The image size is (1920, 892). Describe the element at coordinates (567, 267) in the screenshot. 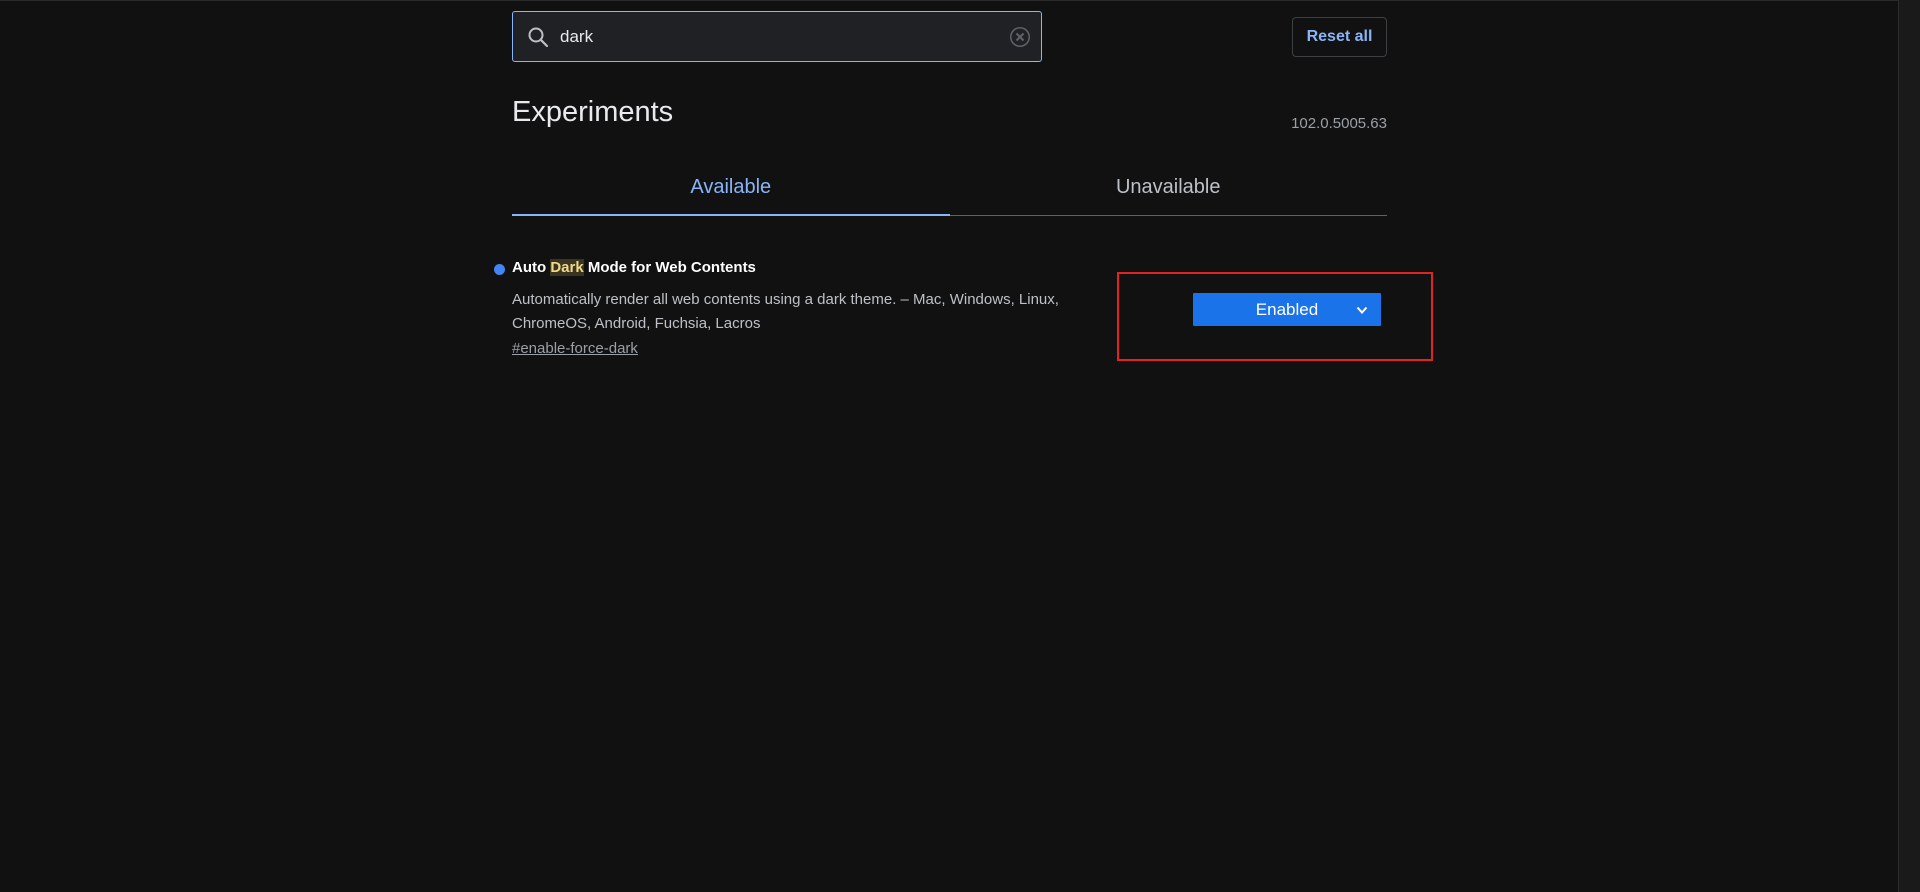

I see `search-match-highlight: Dark` at that location.